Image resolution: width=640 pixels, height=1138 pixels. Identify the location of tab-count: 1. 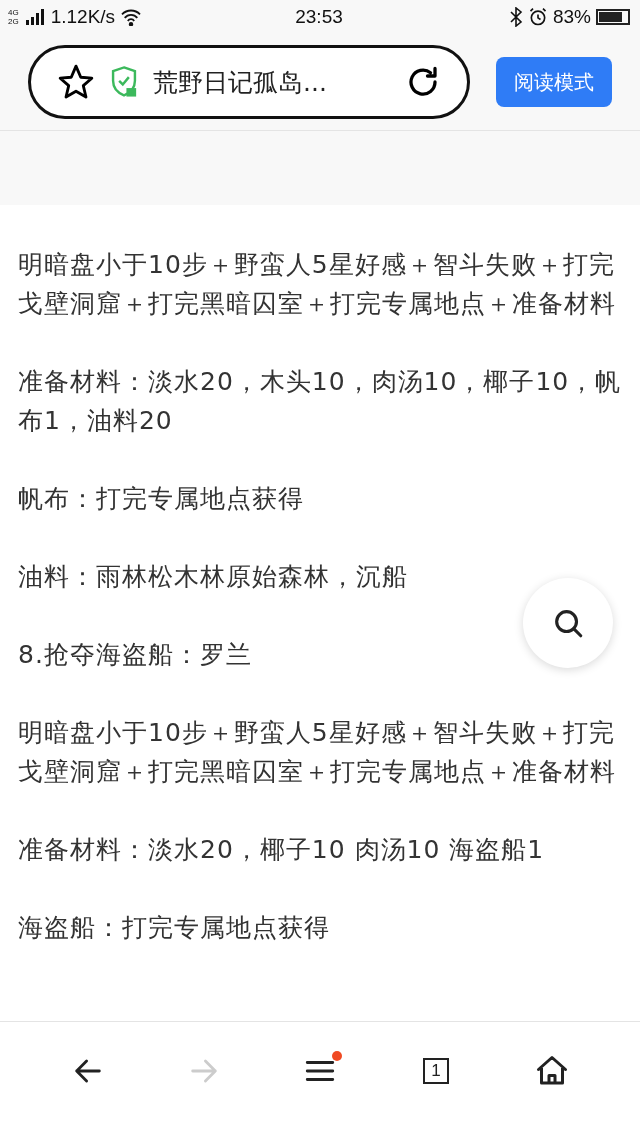
(436, 1071).